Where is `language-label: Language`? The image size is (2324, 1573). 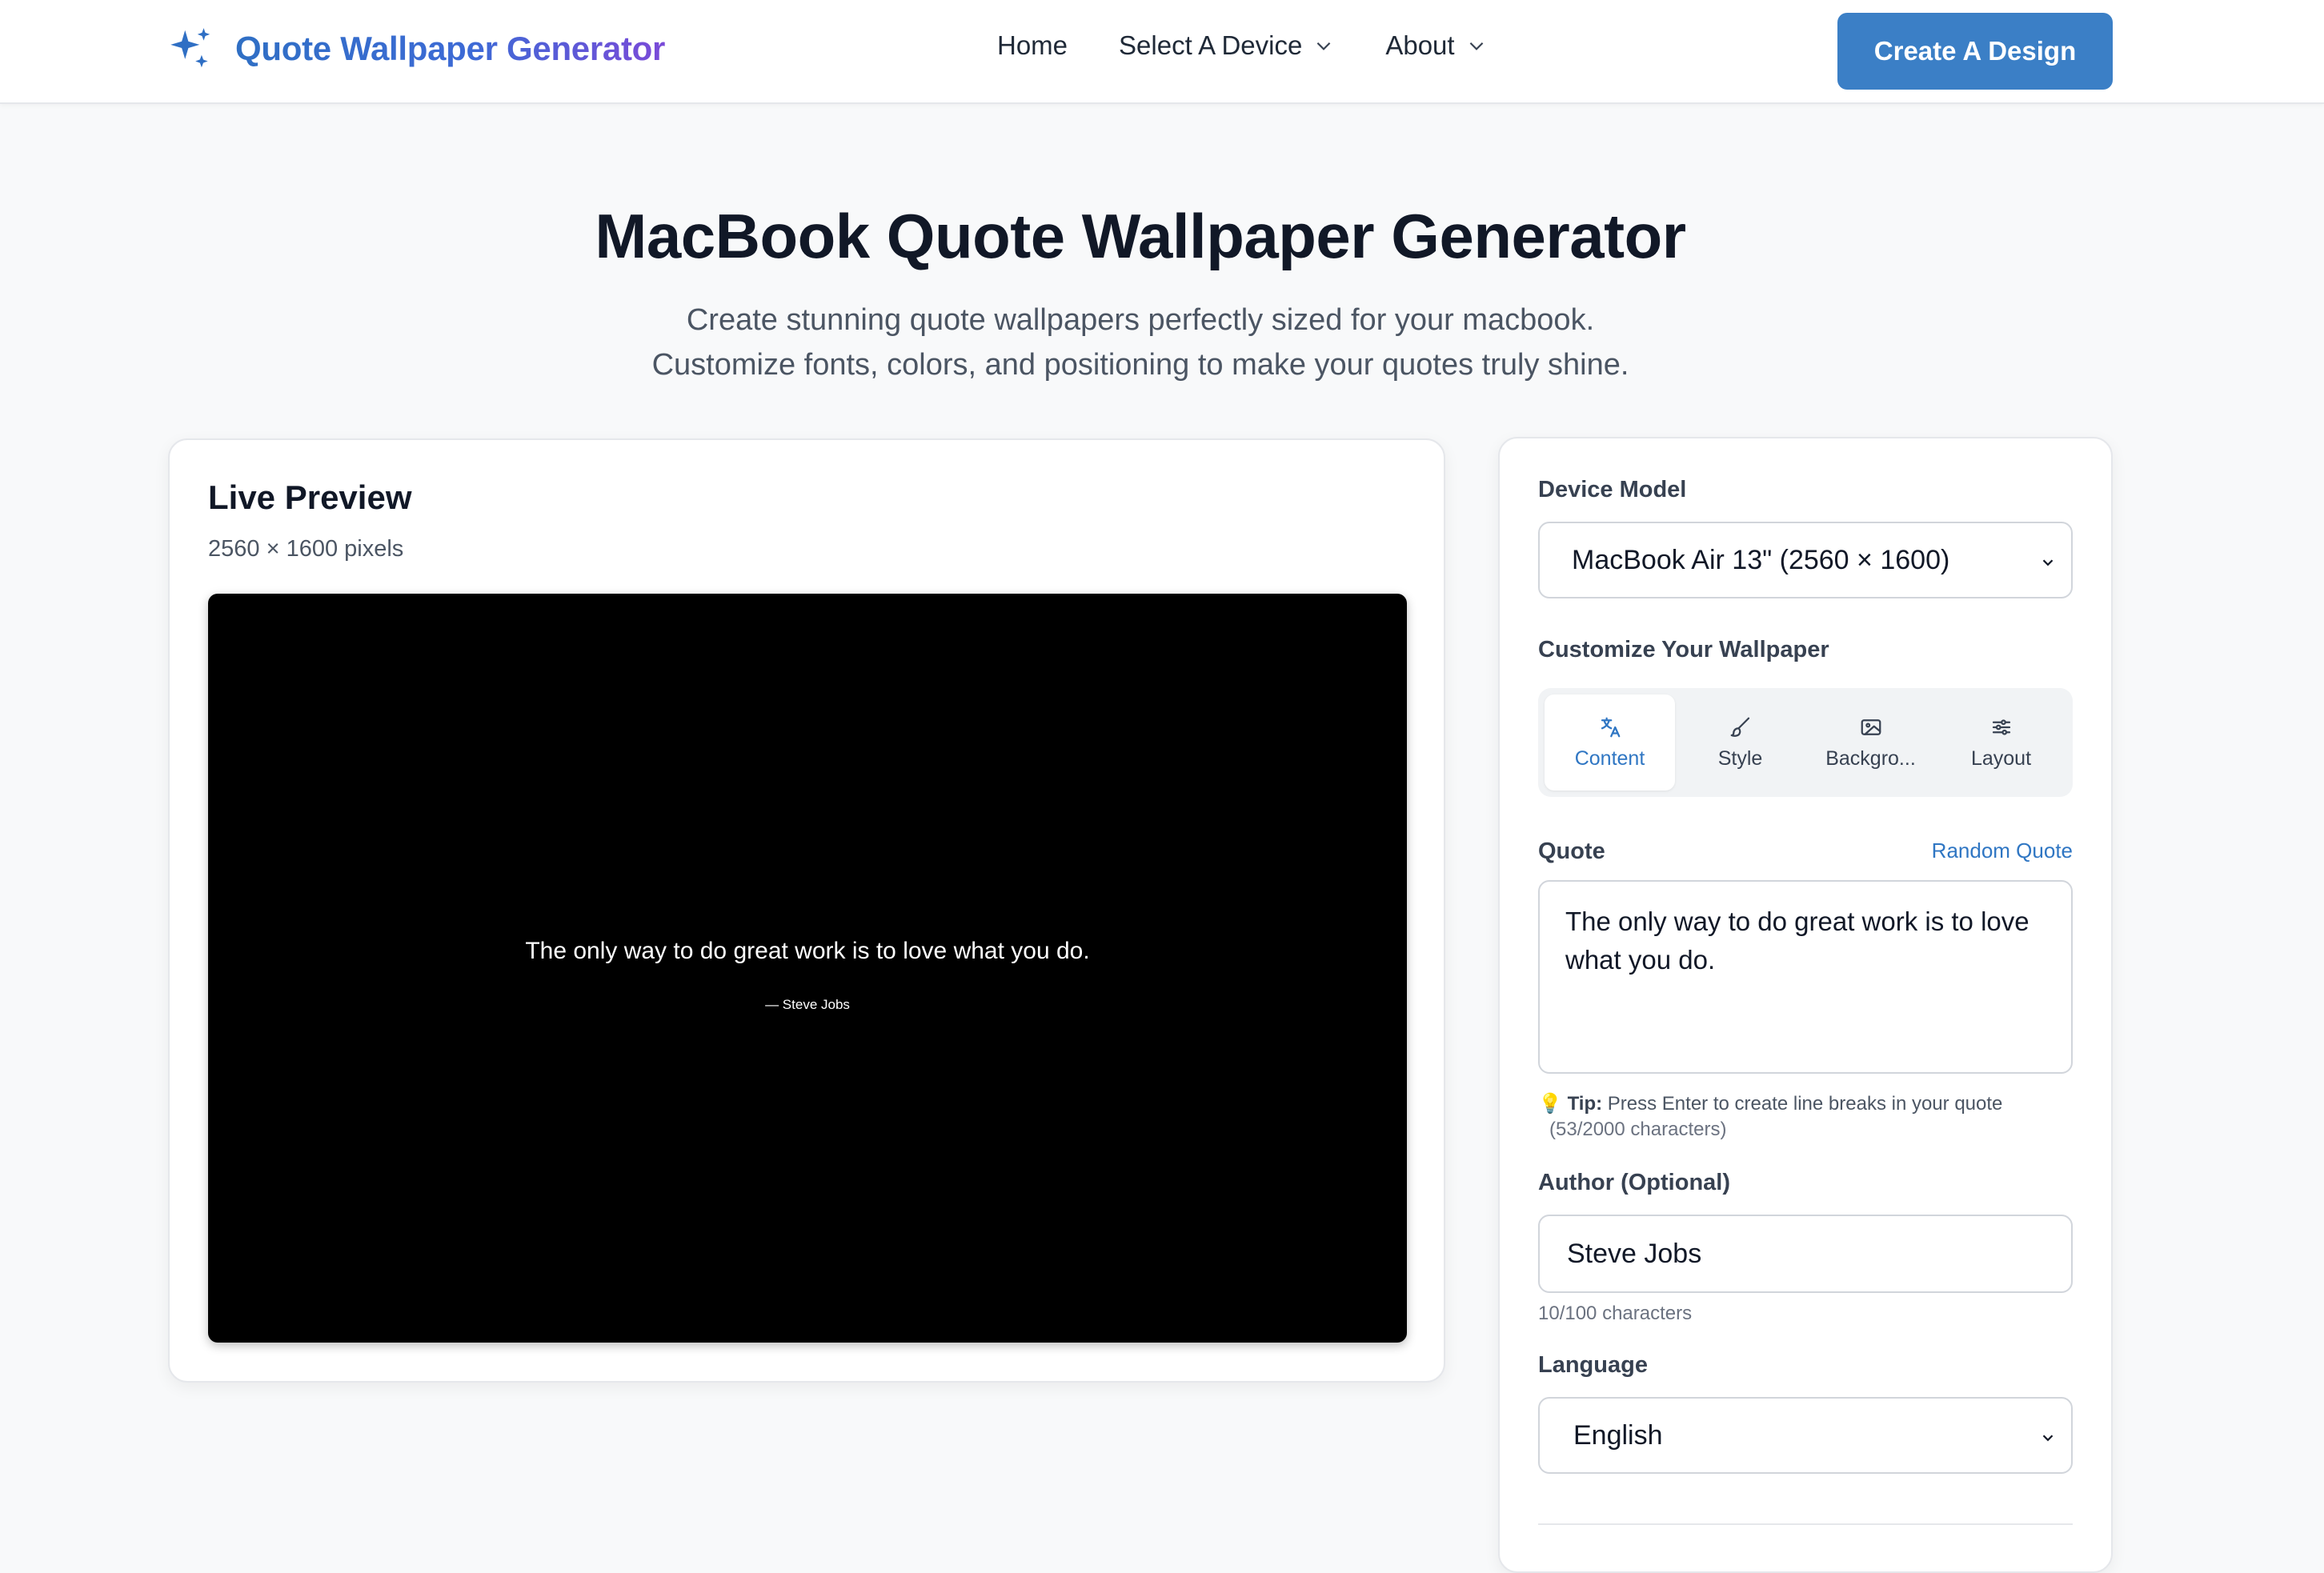 language-label: Language is located at coordinates (1593, 1365).